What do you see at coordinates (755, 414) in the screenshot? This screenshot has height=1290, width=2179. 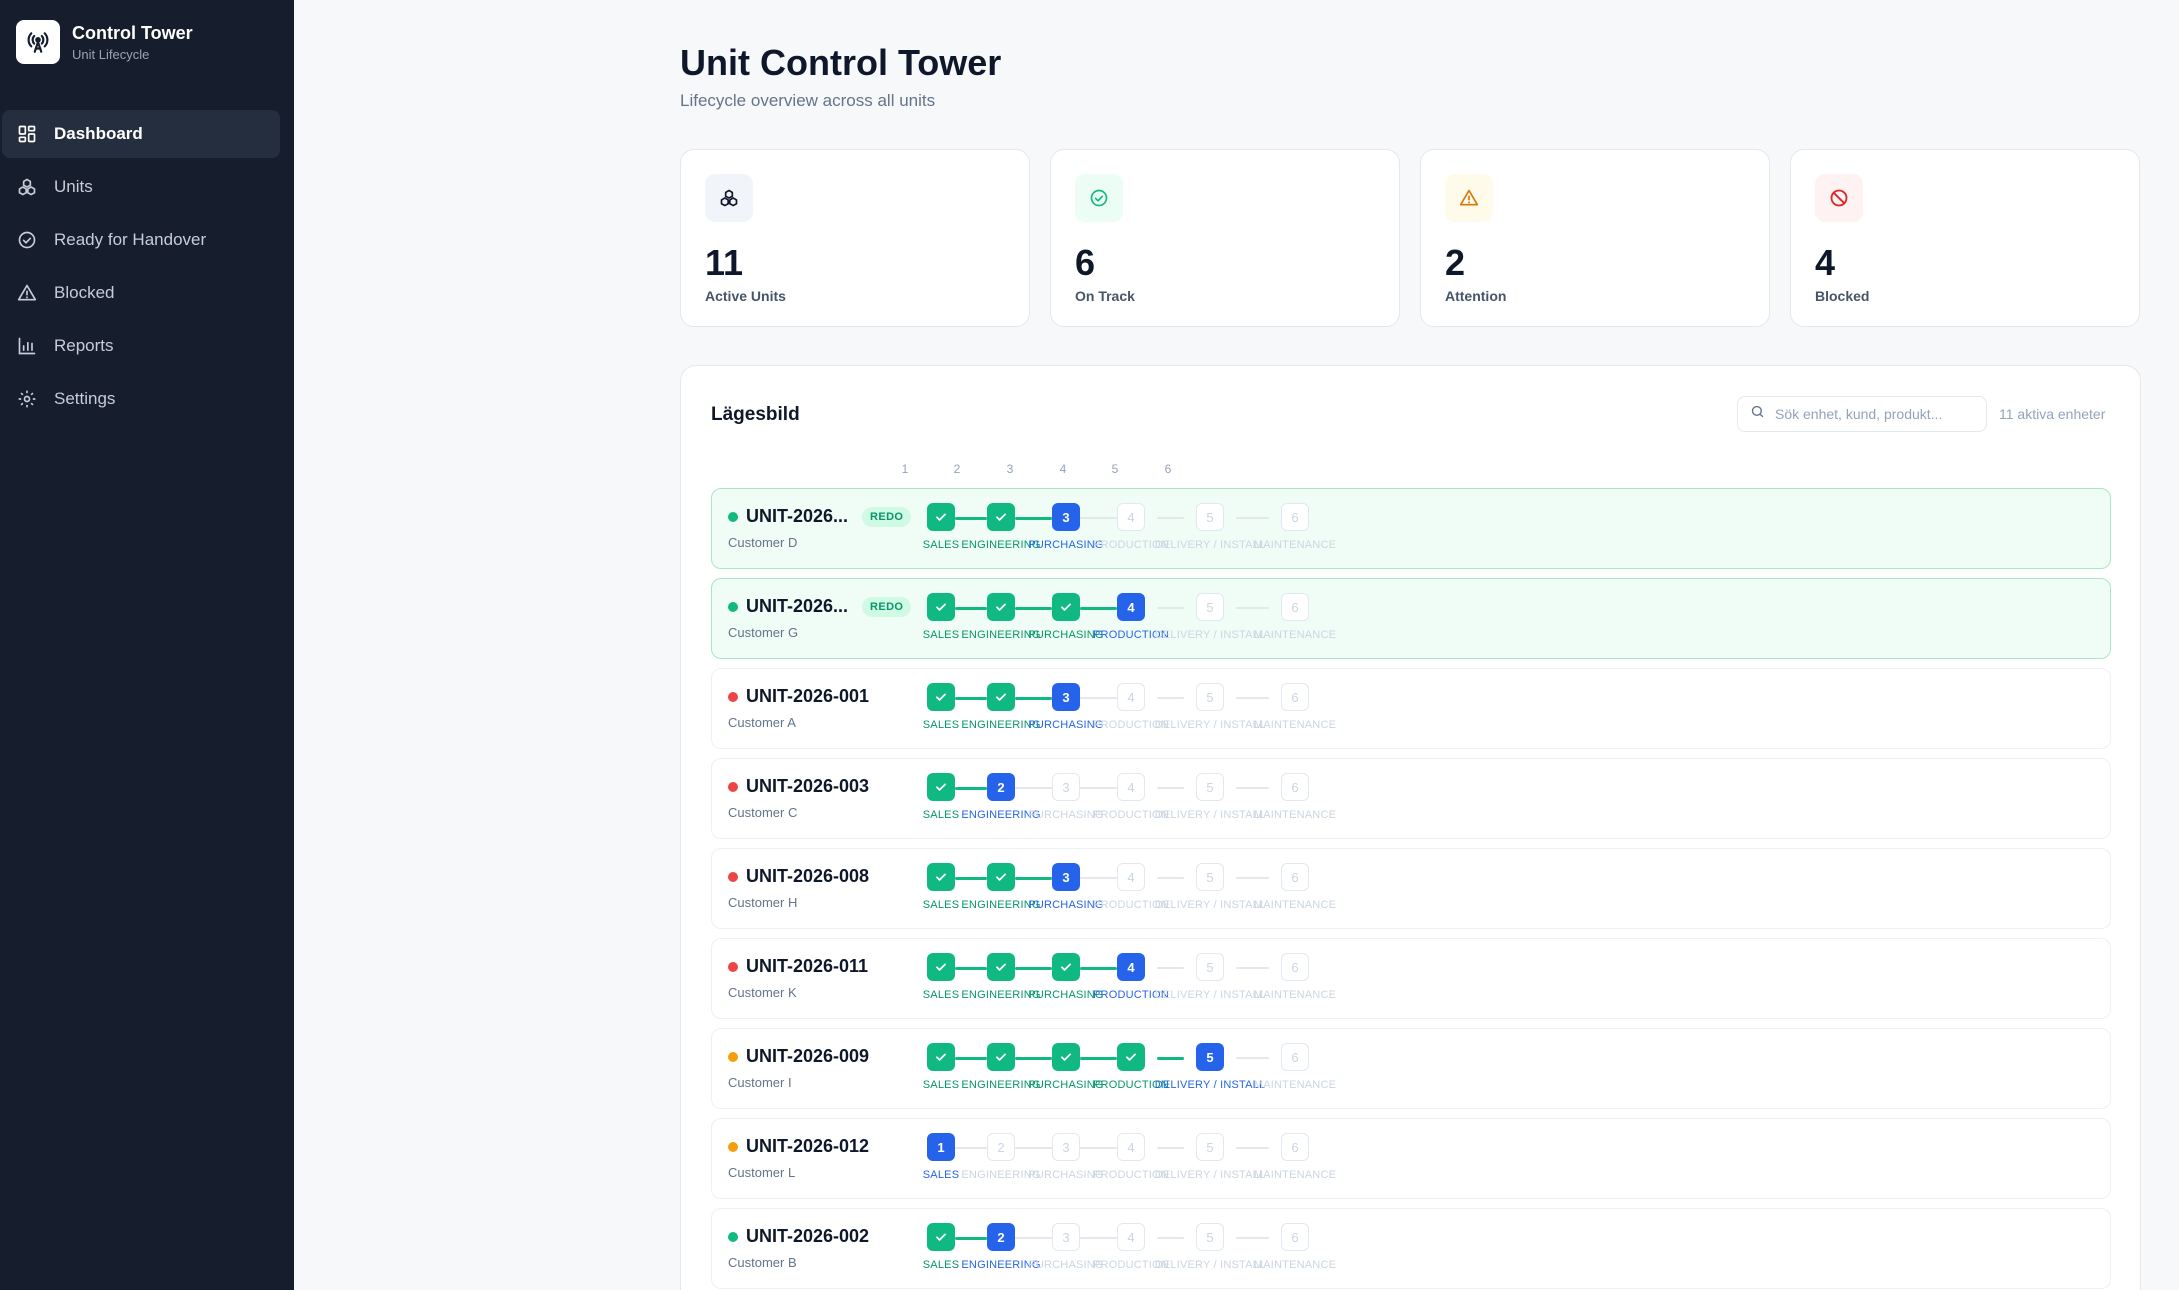 I see `panel-title: Lägesbild` at bounding box center [755, 414].